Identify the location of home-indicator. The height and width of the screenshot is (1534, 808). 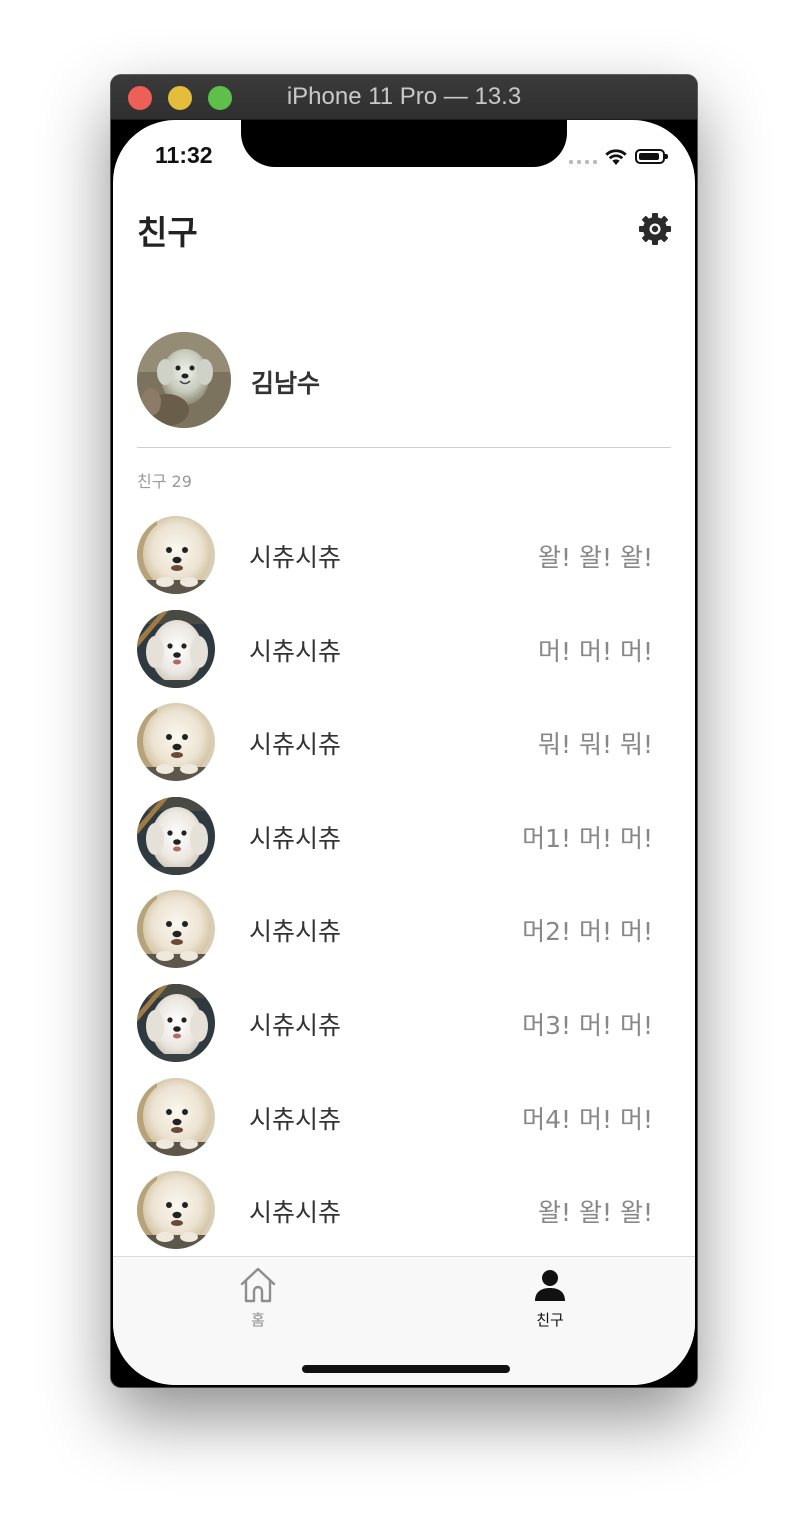
(406, 1369).